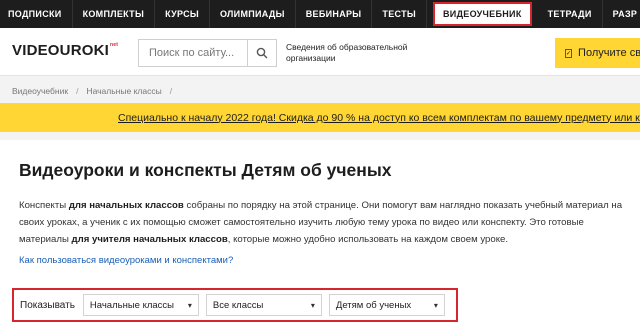  What do you see at coordinates (114, 14) in the screenshot?
I see `nav-item-kits: КОМПЛЕКТЫ` at bounding box center [114, 14].